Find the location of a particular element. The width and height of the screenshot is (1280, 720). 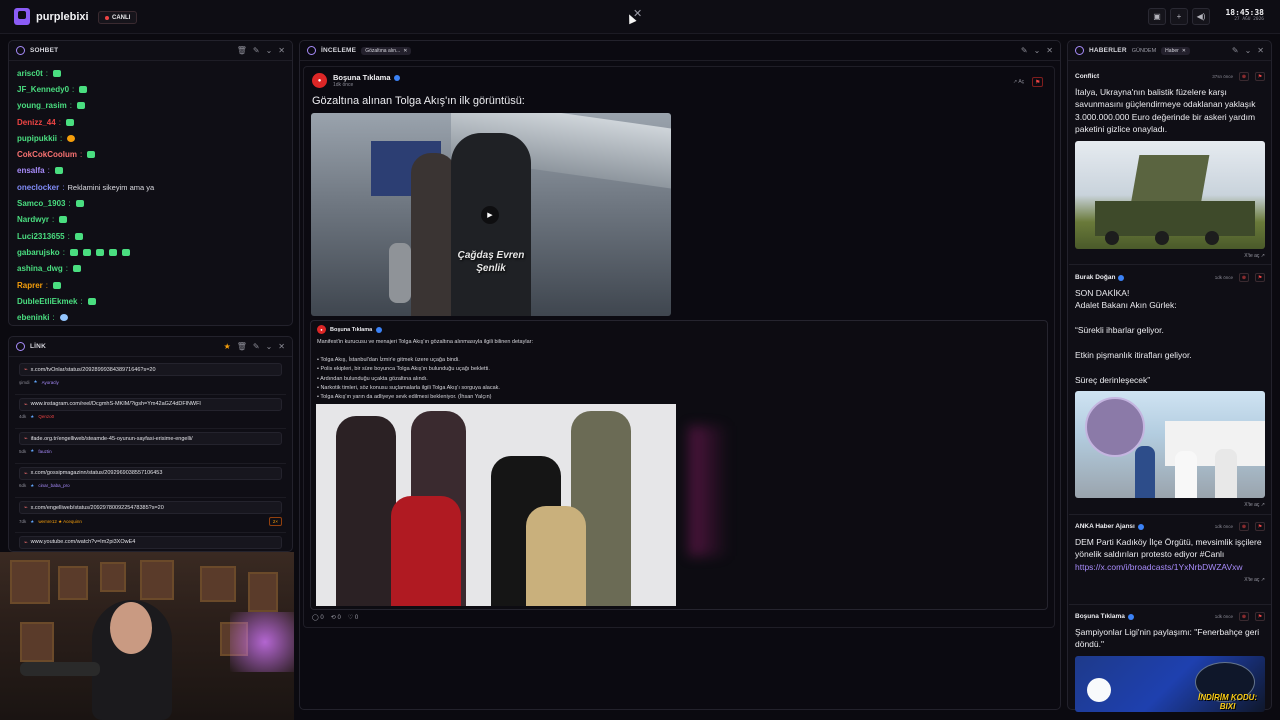

chat-username: oneclocker is located at coordinates (38, 187).